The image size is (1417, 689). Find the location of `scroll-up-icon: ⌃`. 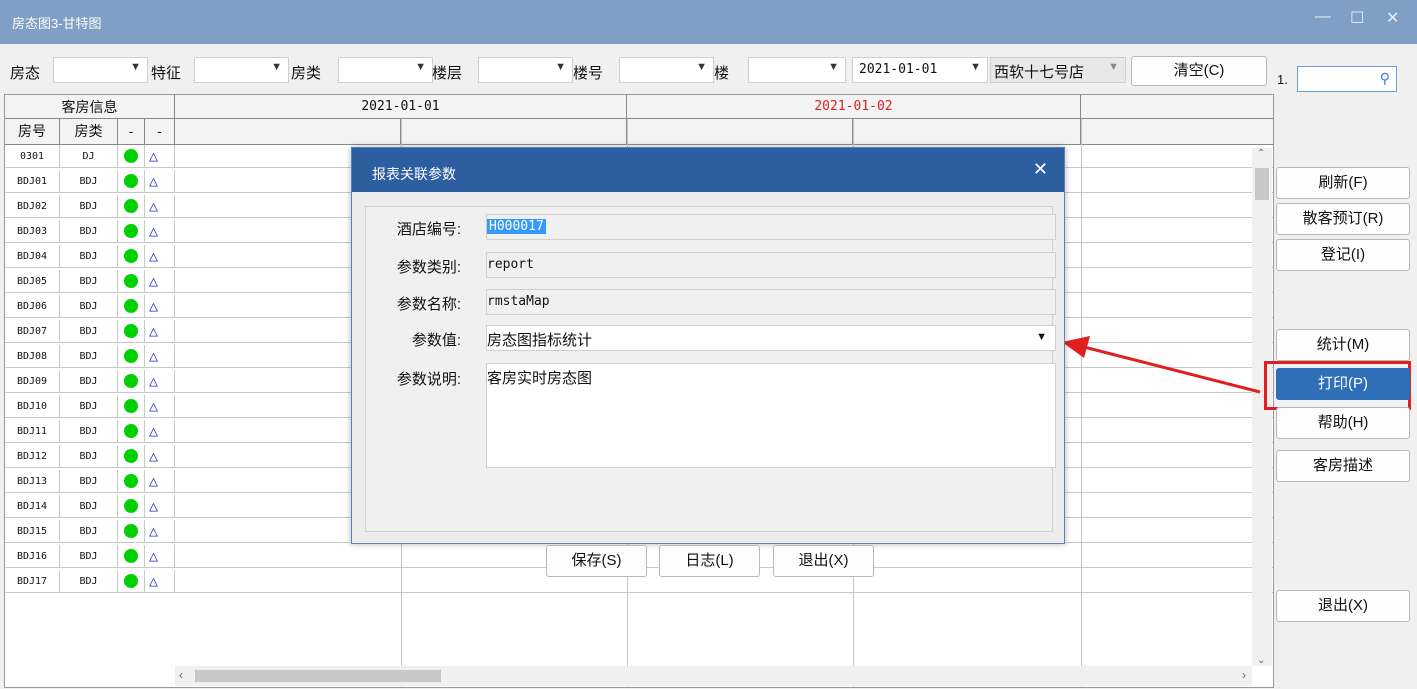

scroll-up-icon: ⌃ is located at coordinates (1261, 153).